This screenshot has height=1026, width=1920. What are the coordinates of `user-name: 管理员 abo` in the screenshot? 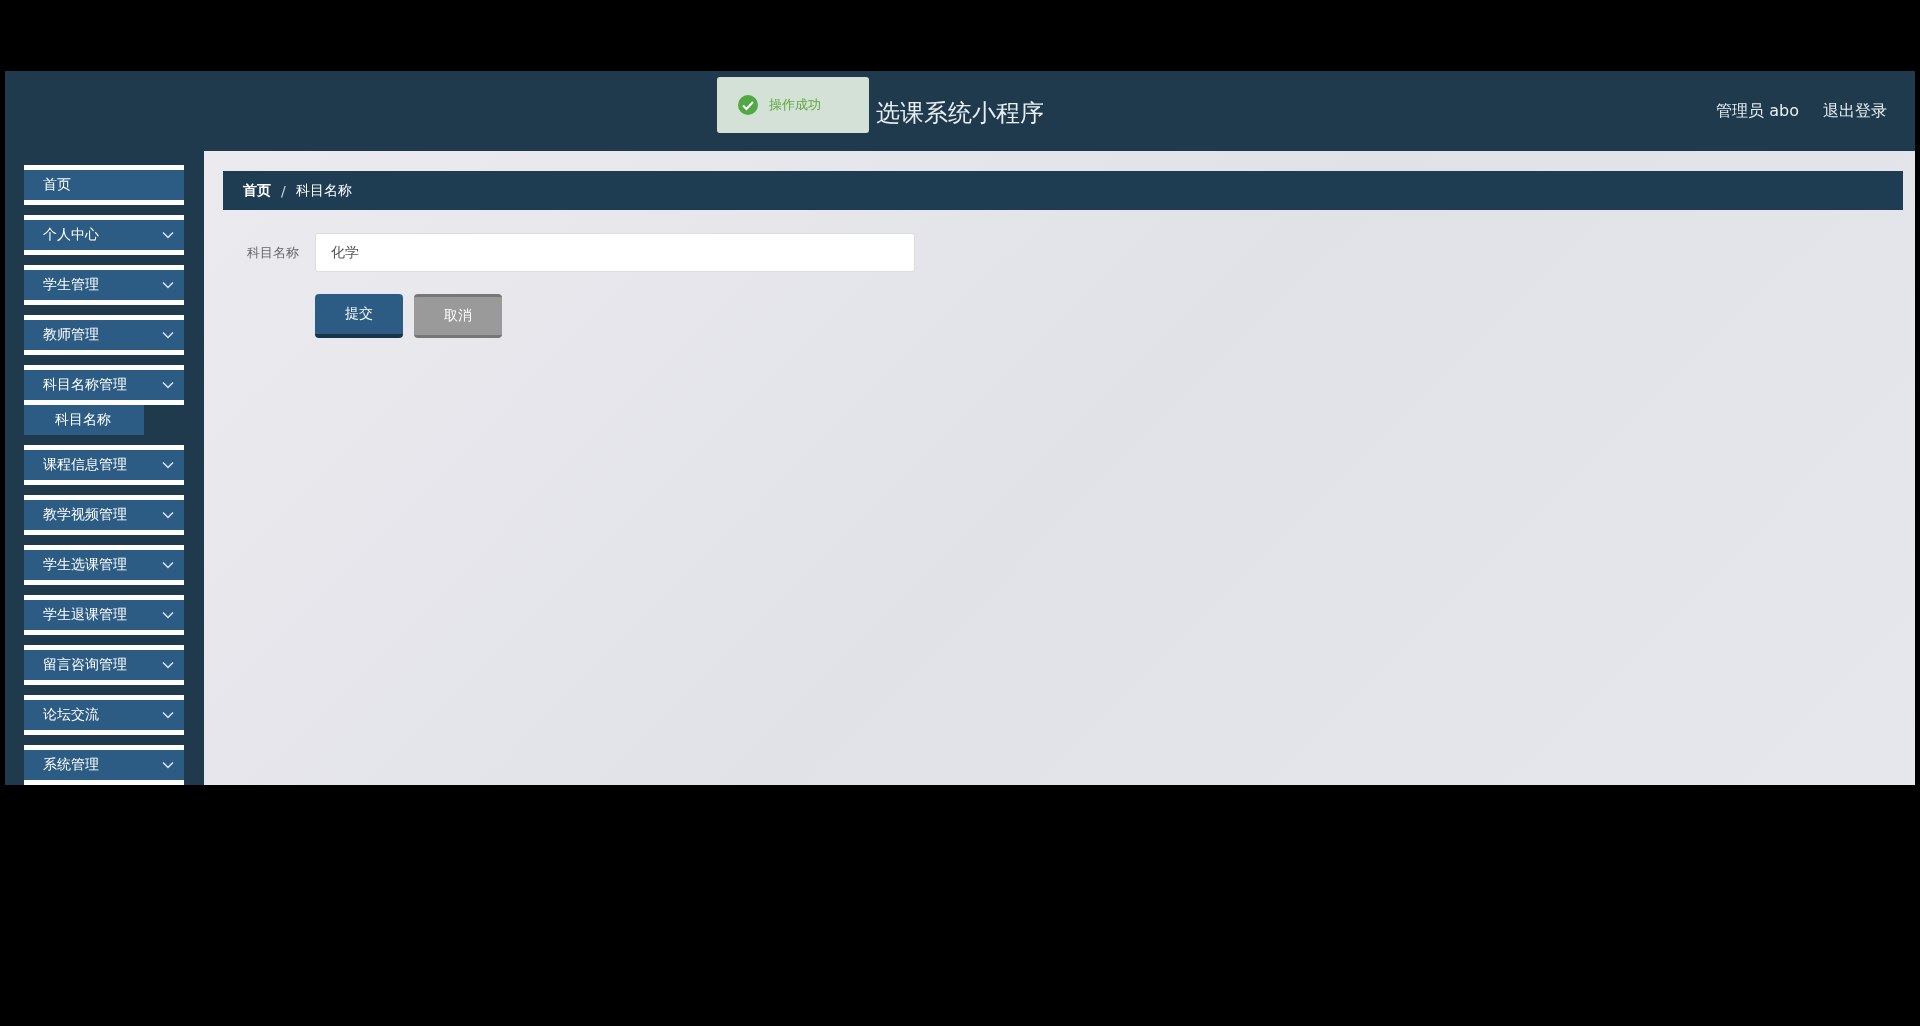 It's located at (1757, 111).